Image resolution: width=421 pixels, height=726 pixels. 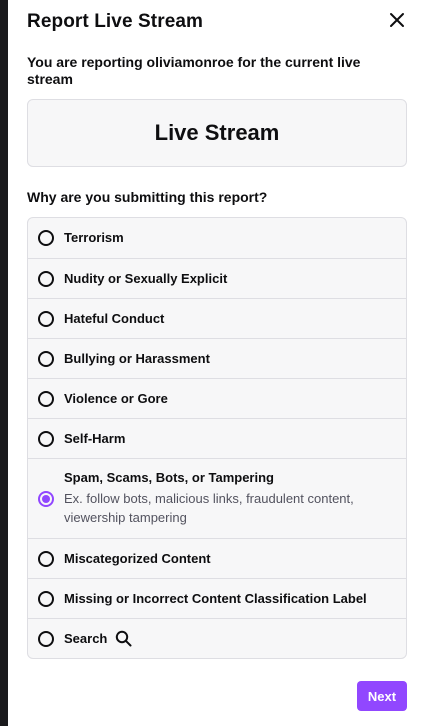 I want to click on reason-option-nudity: Nudity or Sexually Explicit, so click(x=217, y=278).